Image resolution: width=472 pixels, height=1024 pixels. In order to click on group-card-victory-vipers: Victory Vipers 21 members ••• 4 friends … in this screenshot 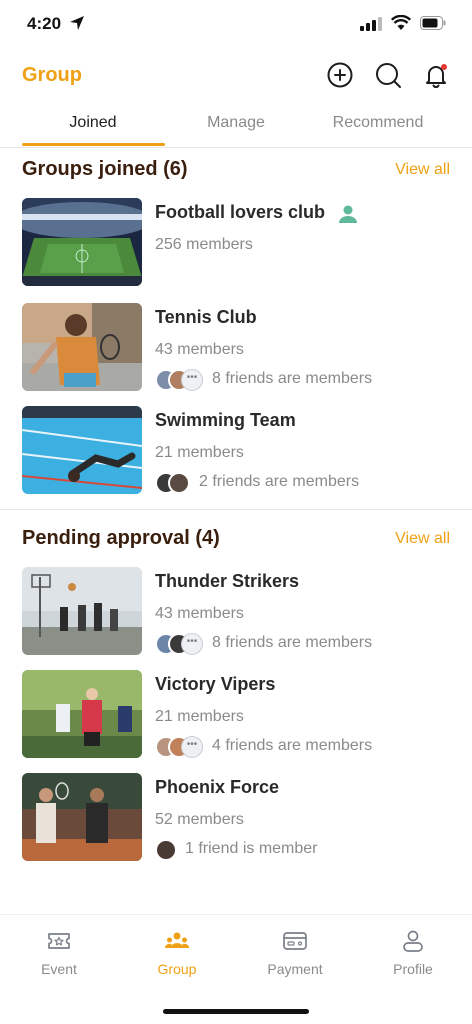, I will do `click(237, 715)`.